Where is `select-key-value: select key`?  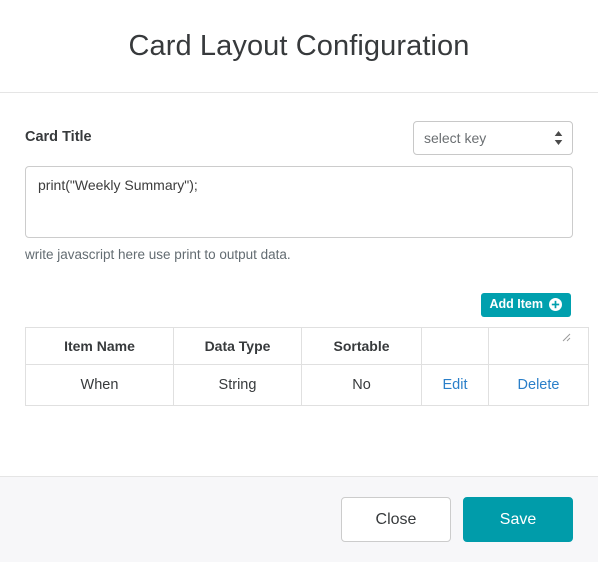 select-key-value: select key is located at coordinates (455, 138).